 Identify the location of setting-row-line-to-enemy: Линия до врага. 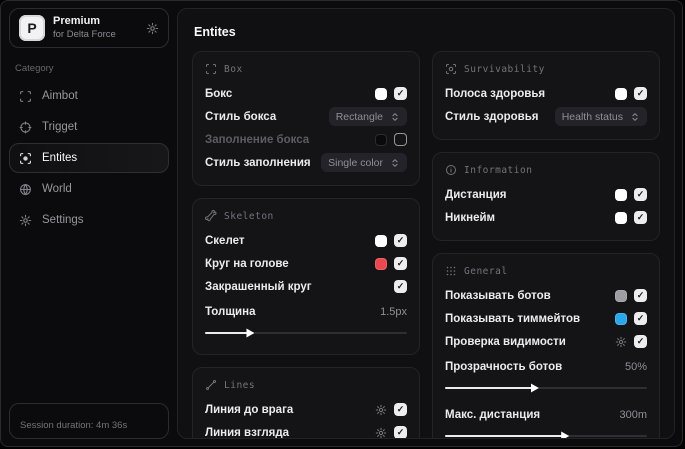
(306, 409).